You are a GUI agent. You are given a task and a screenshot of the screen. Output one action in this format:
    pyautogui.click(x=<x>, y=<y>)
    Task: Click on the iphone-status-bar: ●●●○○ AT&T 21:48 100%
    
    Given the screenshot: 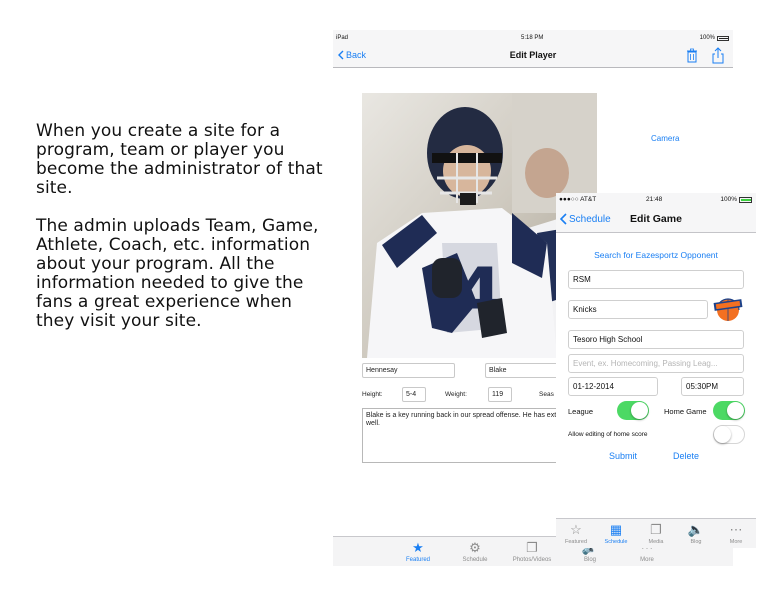 What is the action you would take?
    pyautogui.click(x=656, y=200)
    